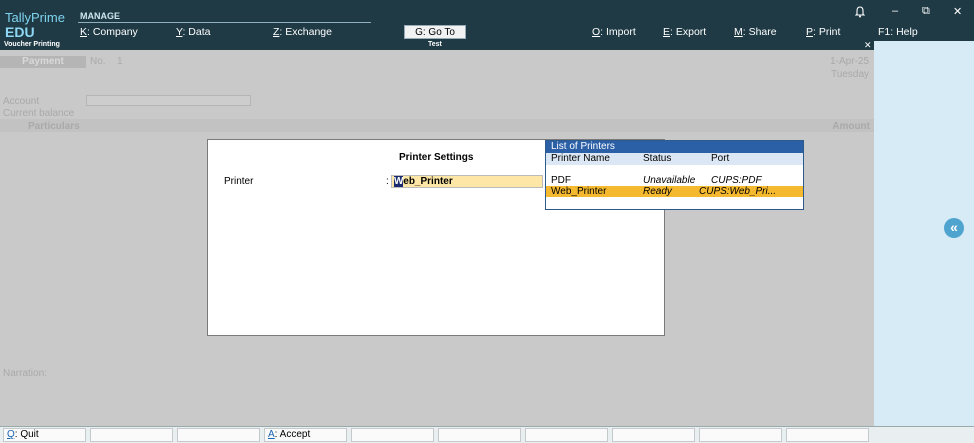 The width and height of the screenshot is (974, 443). I want to click on menu-help-label: : Help, so click(904, 32).